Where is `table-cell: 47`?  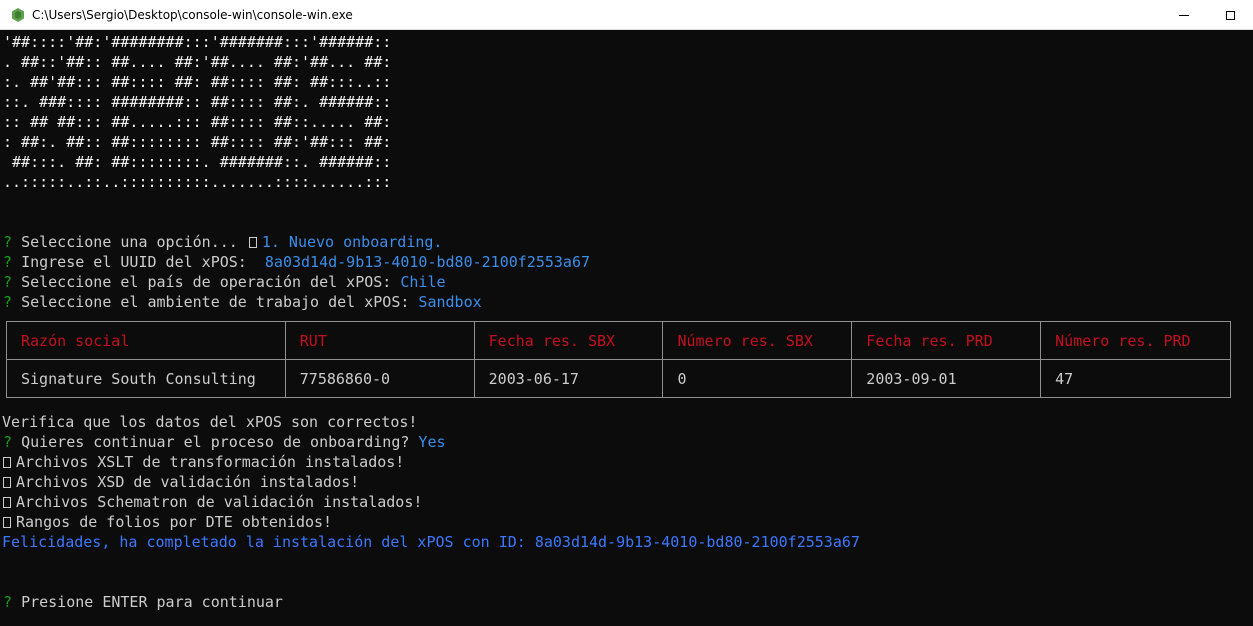
table-cell: 47 is located at coordinates (1135, 378).